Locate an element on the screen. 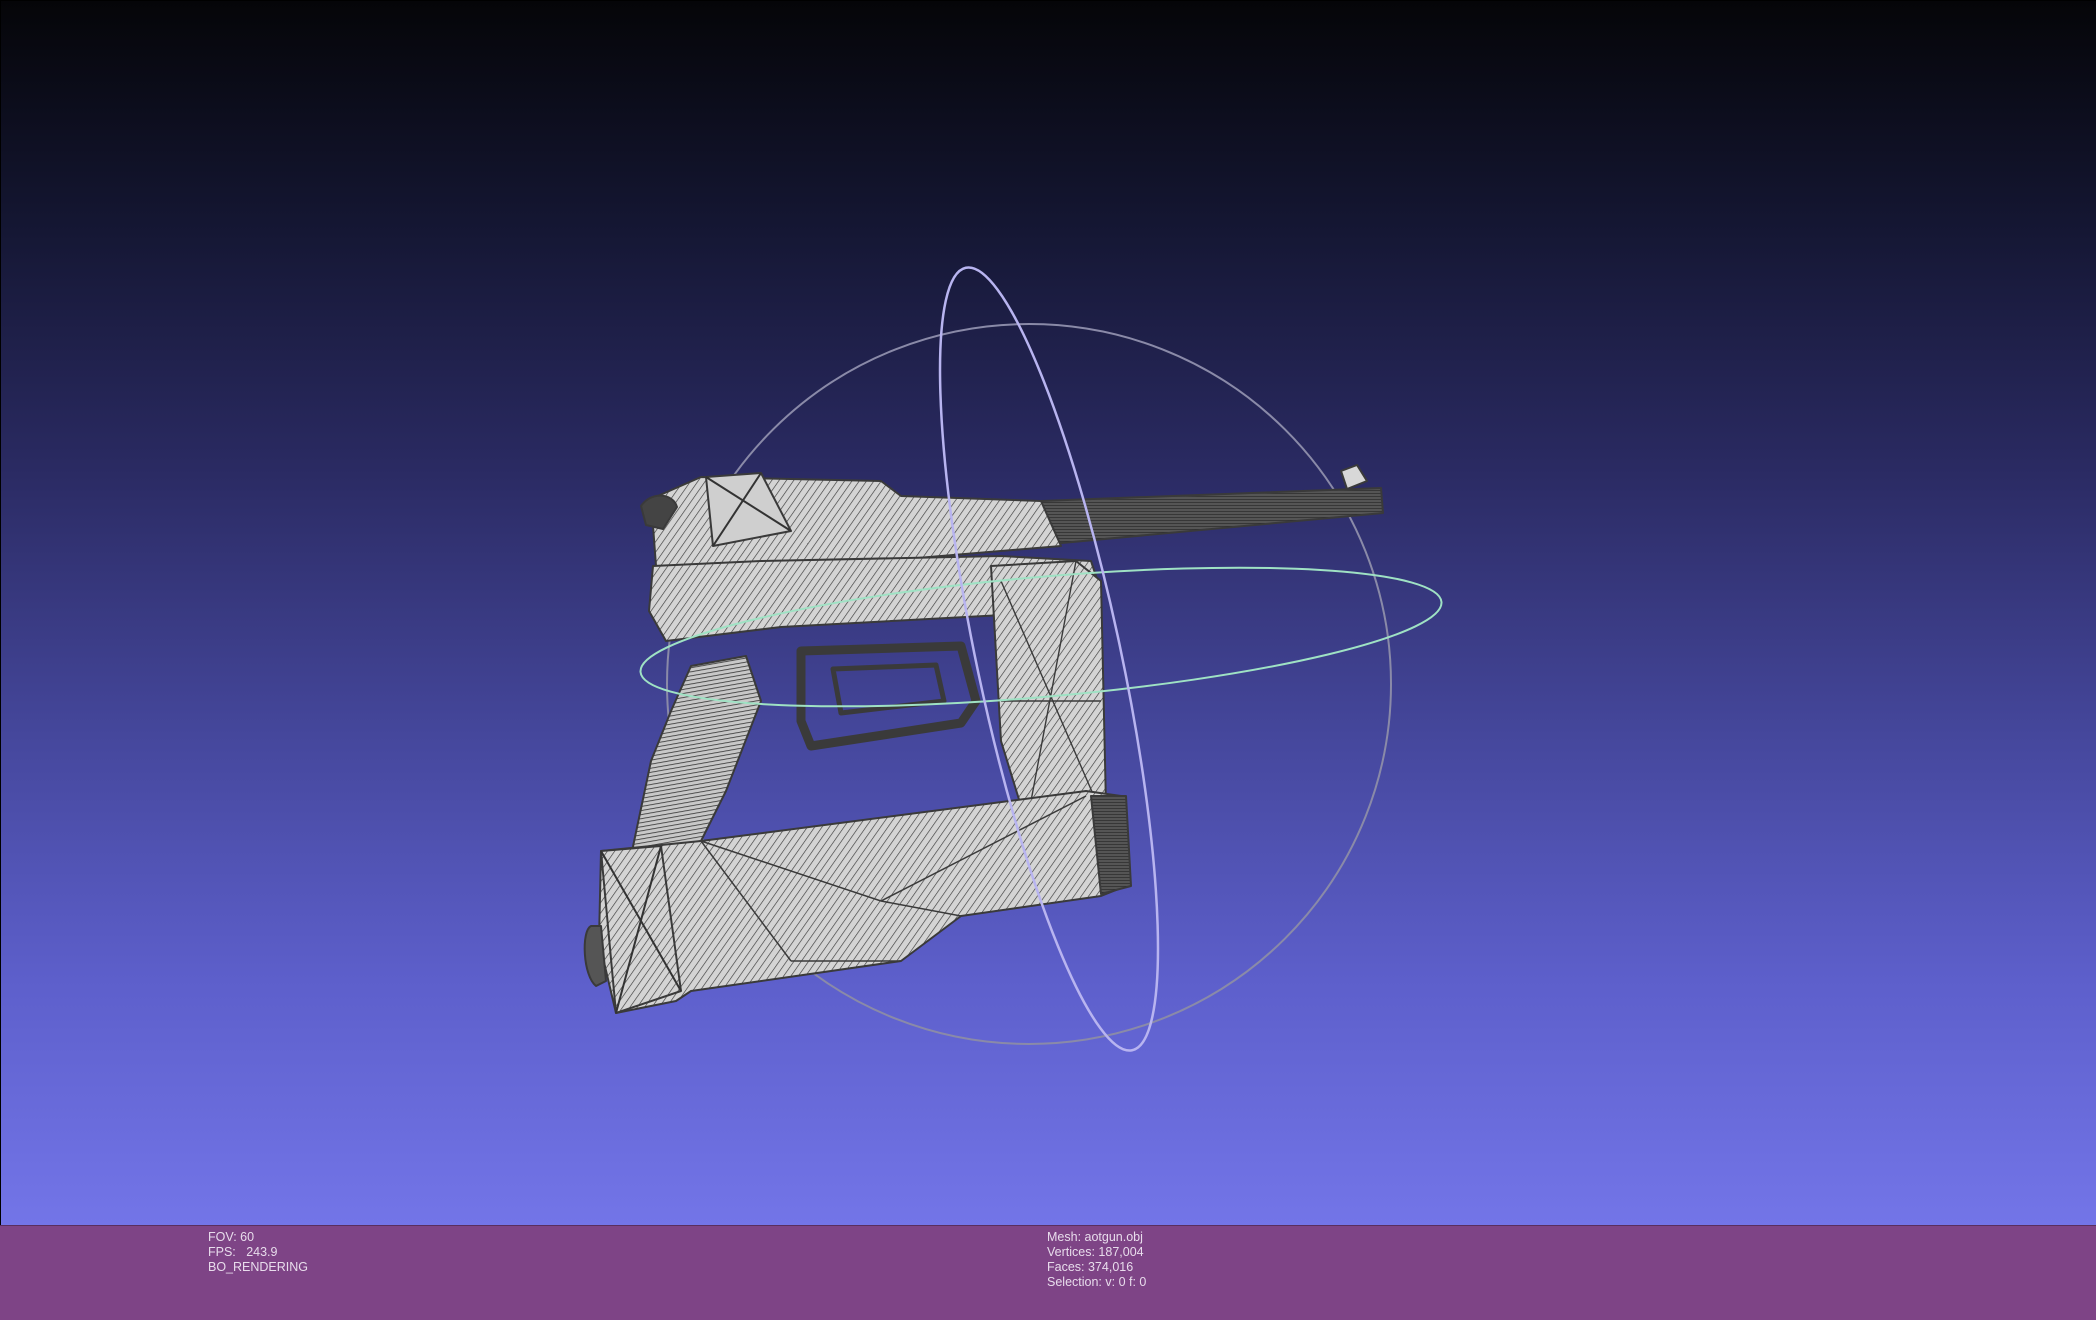 This screenshot has height=1320, width=2096. selection-label: Selection: v: 0 f: 0 is located at coordinates (1097, 1282).